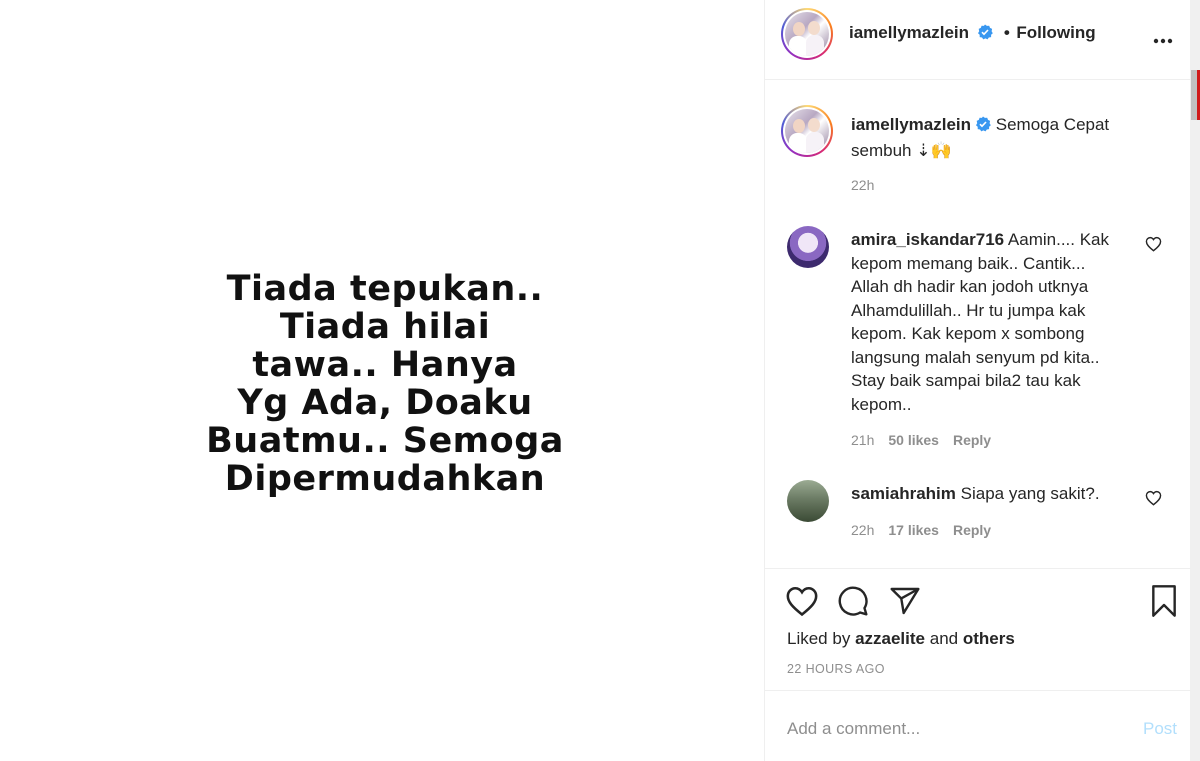  Describe the element at coordinates (836, 669) in the screenshot. I see `post-timestamp: 22 HOURS AGO` at that location.